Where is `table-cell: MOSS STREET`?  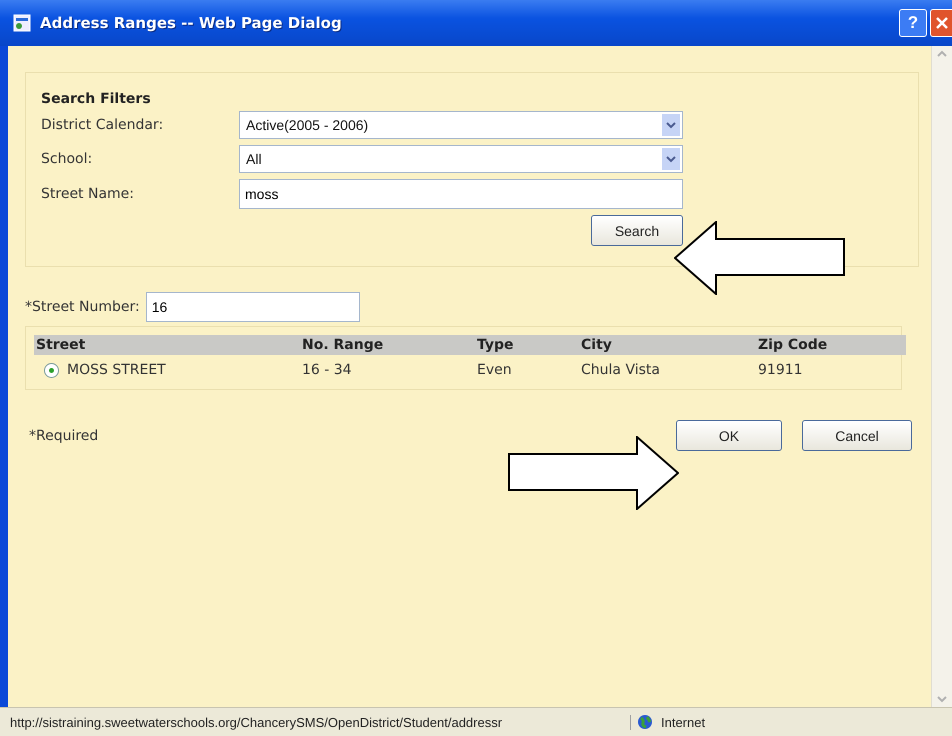 table-cell: MOSS STREET is located at coordinates (116, 370).